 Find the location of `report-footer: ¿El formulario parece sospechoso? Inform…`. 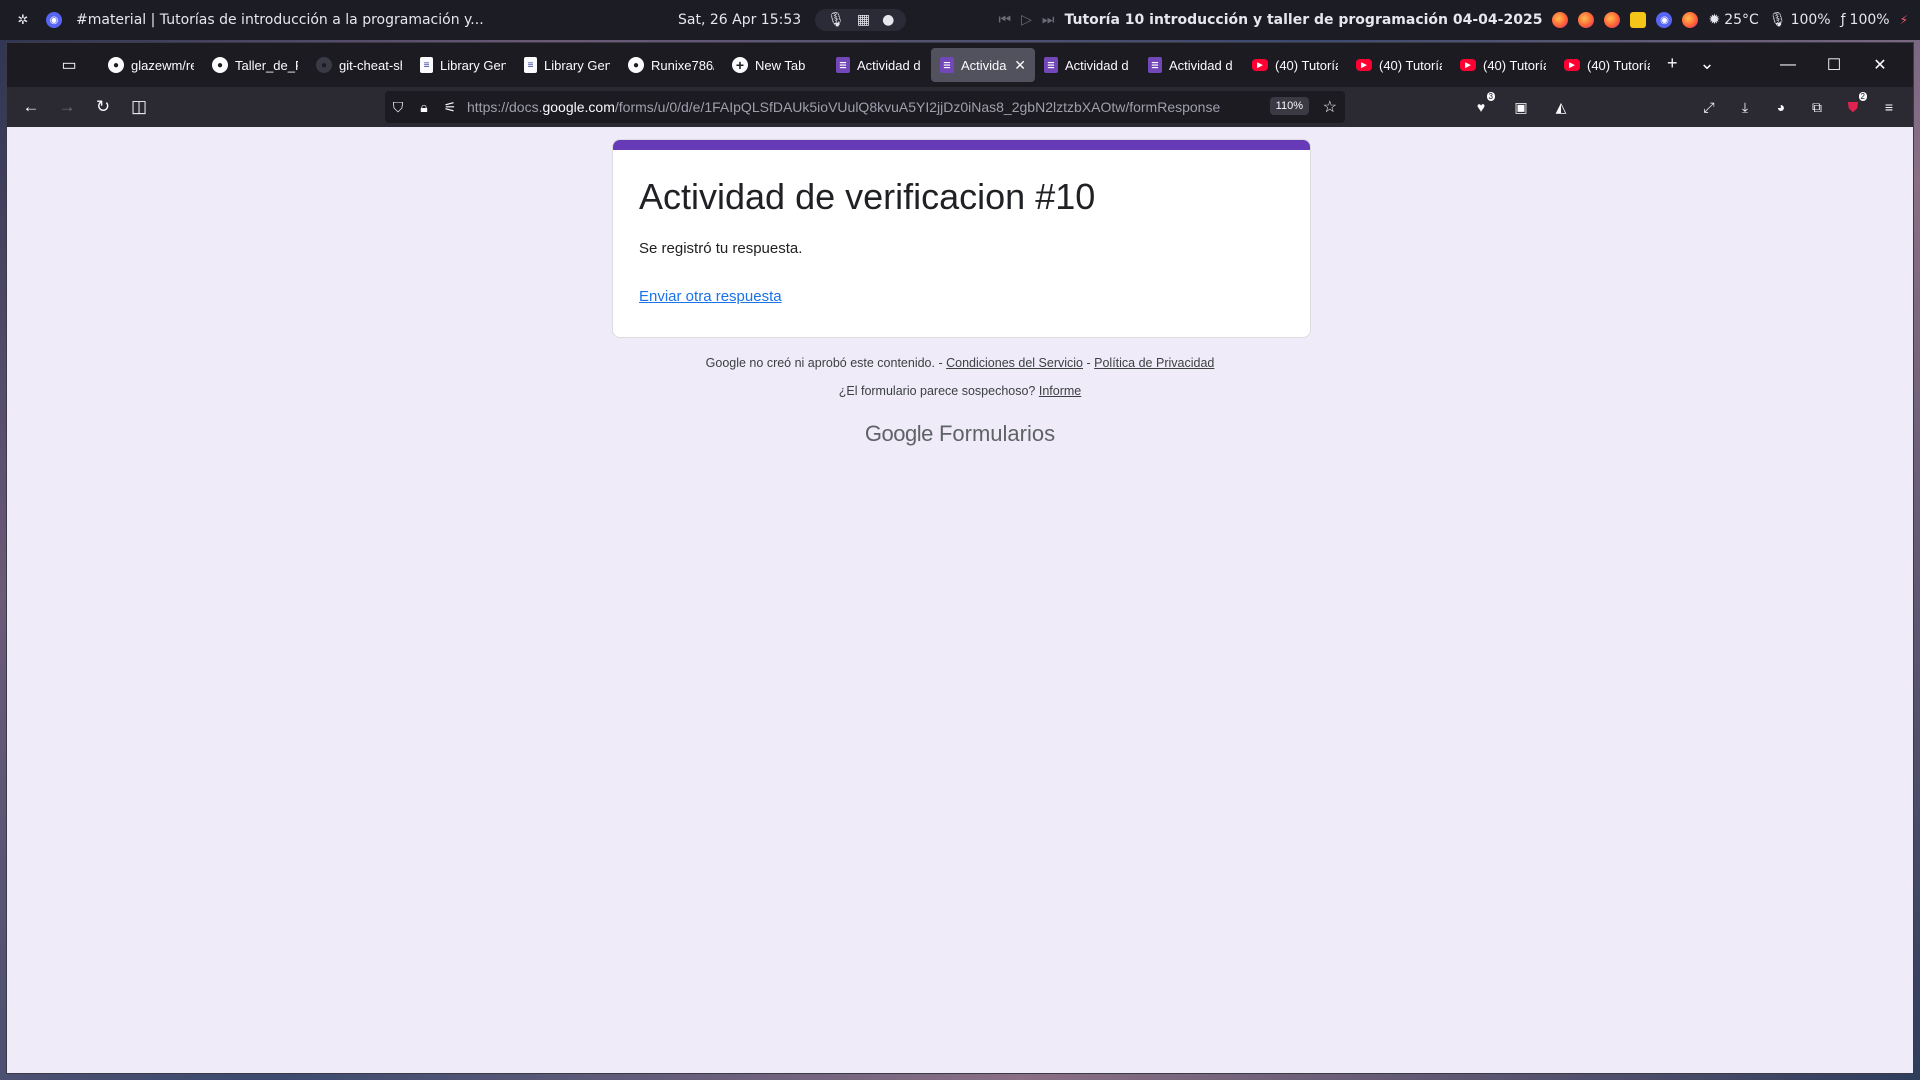

report-footer: ¿El formulario parece sospechoso? Inform… is located at coordinates (960, 391).